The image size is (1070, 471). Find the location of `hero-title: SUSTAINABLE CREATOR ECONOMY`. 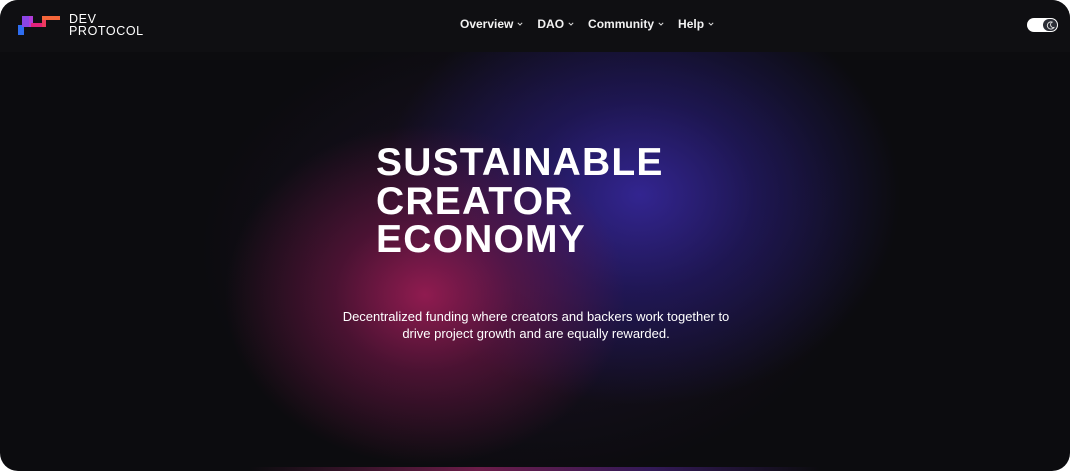

hero-title: SUSTAINABLE CREATOR ECONOMY is located at coordinates (520, 201).